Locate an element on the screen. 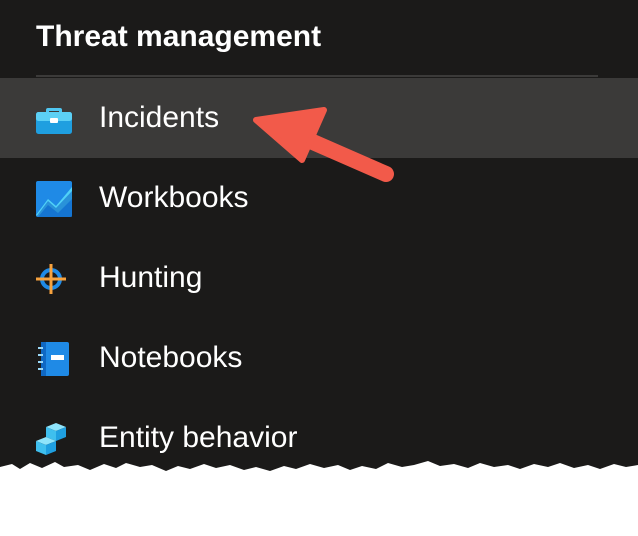 The width and height of the screenshot is (638, 536). crosshair-icon is located at coordinates (54, 279).